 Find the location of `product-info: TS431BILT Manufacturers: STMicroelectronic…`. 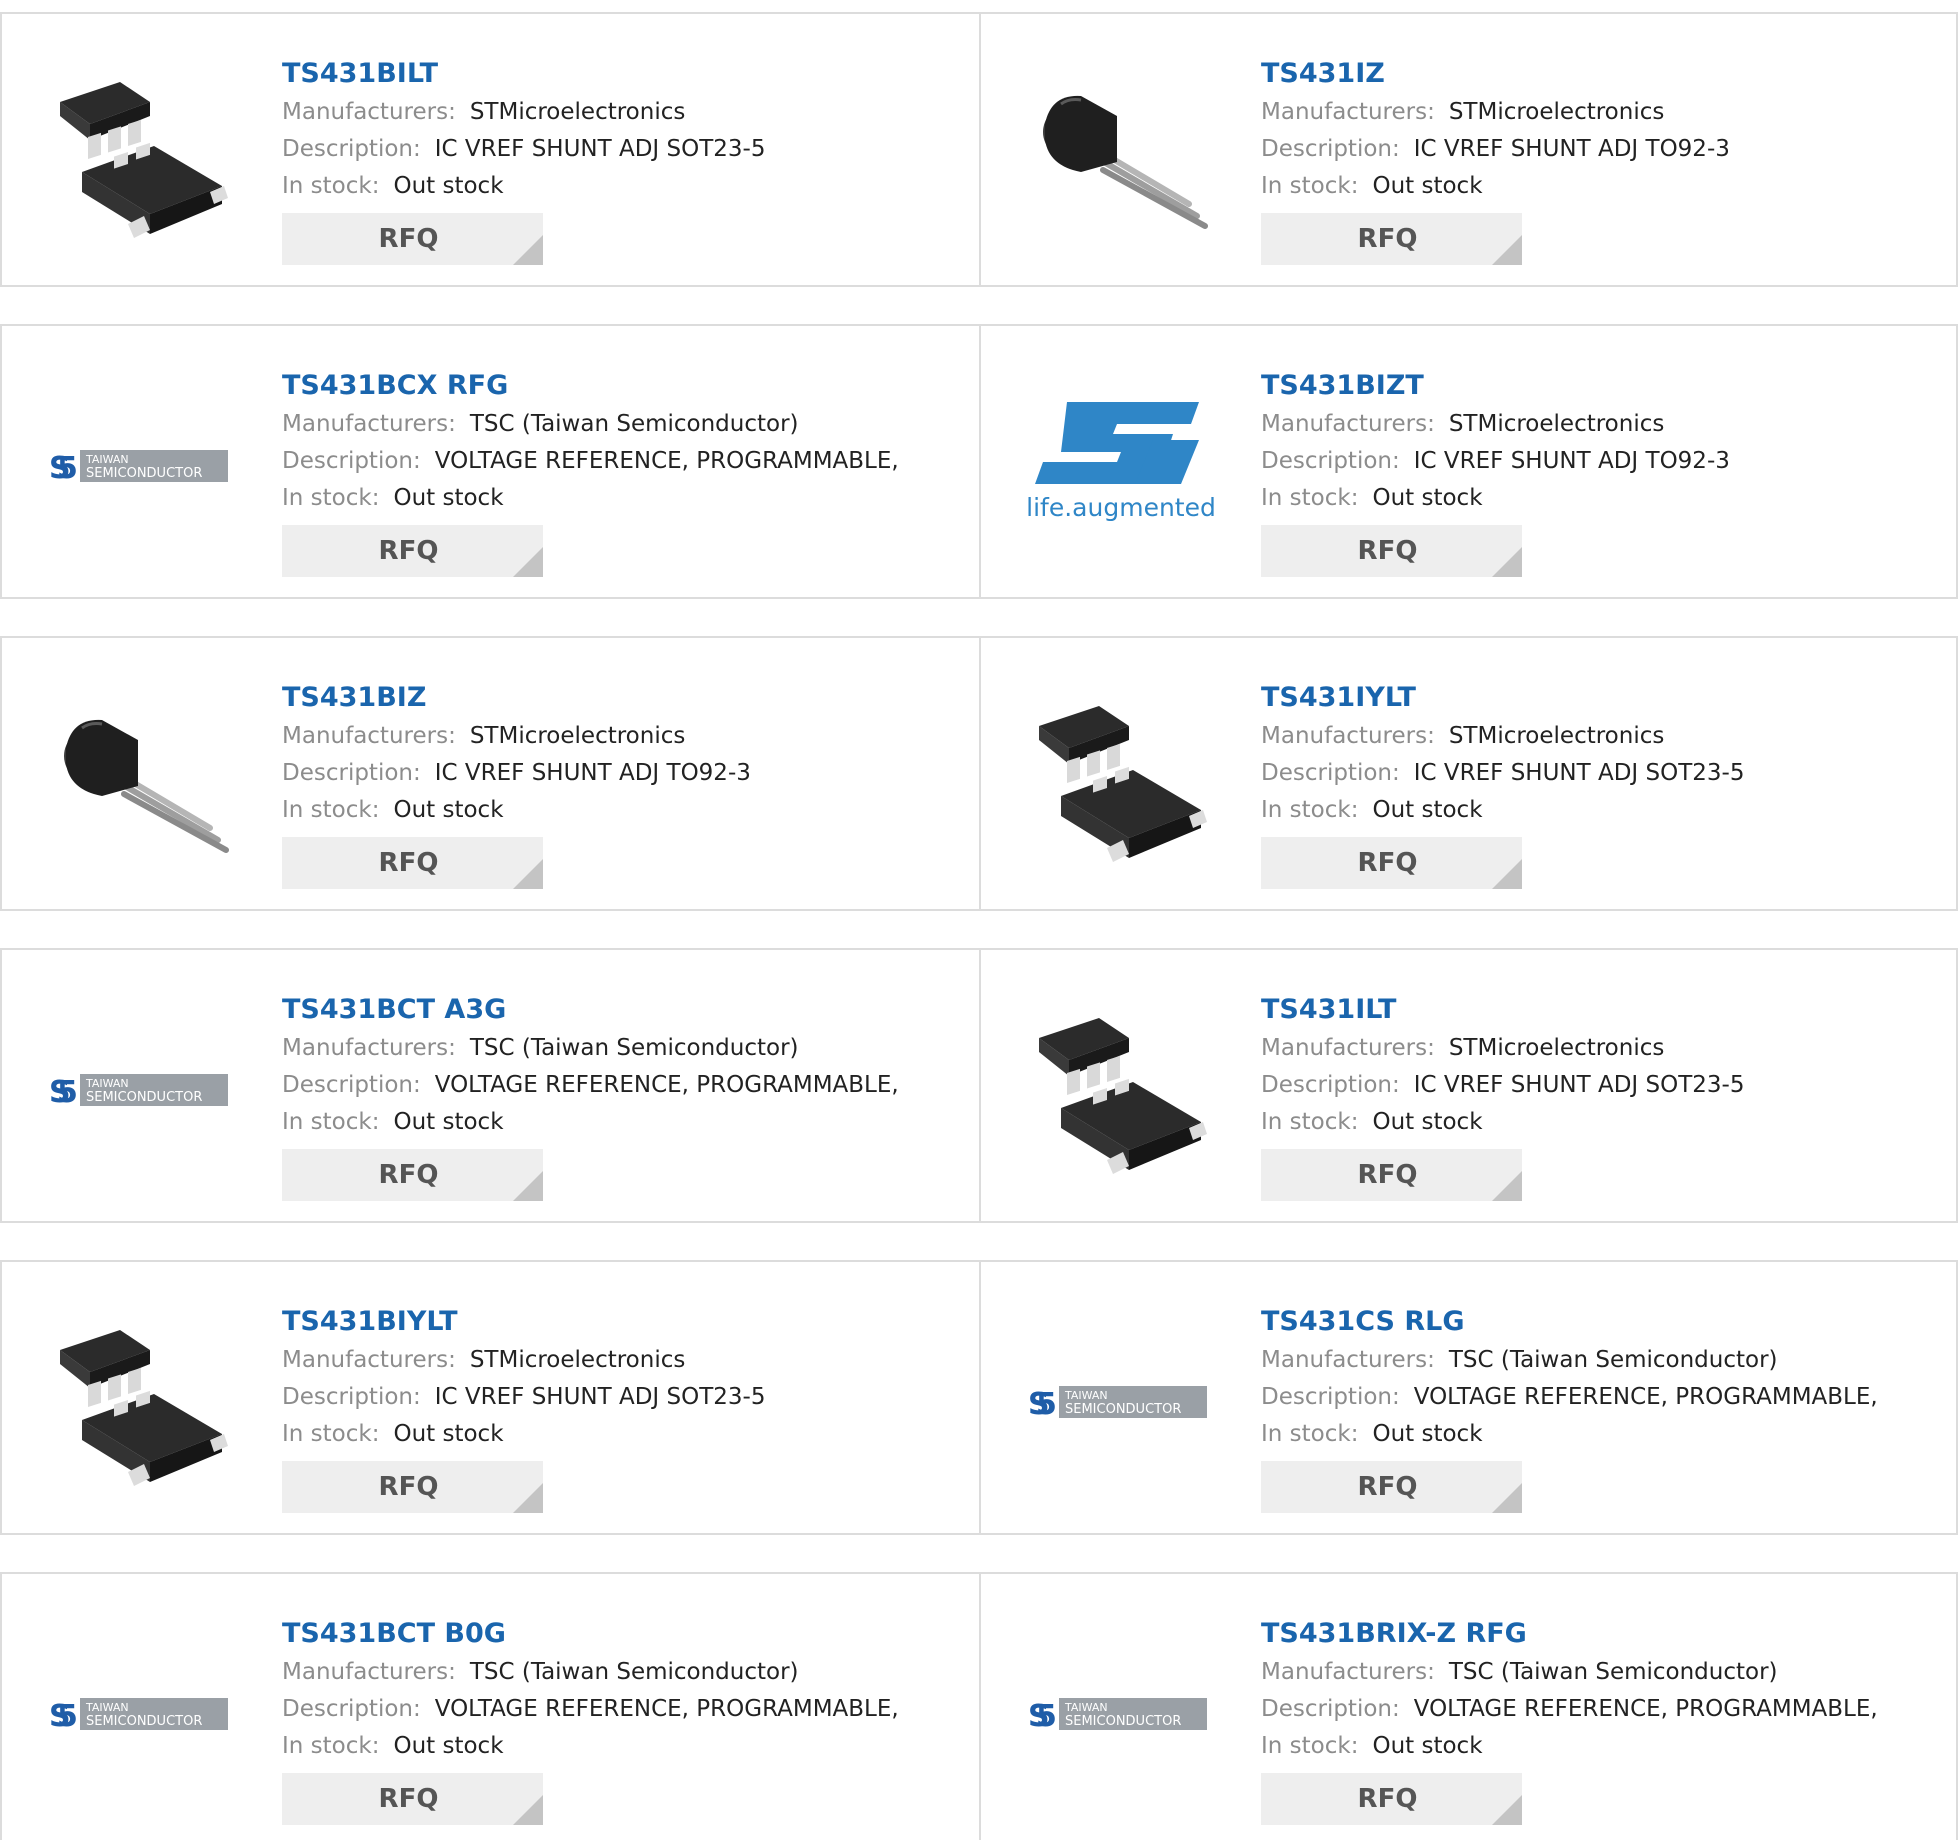

product-info: TS431BILT Manufacturers: STMicroelectronic… is located at coordinates (523, 159).